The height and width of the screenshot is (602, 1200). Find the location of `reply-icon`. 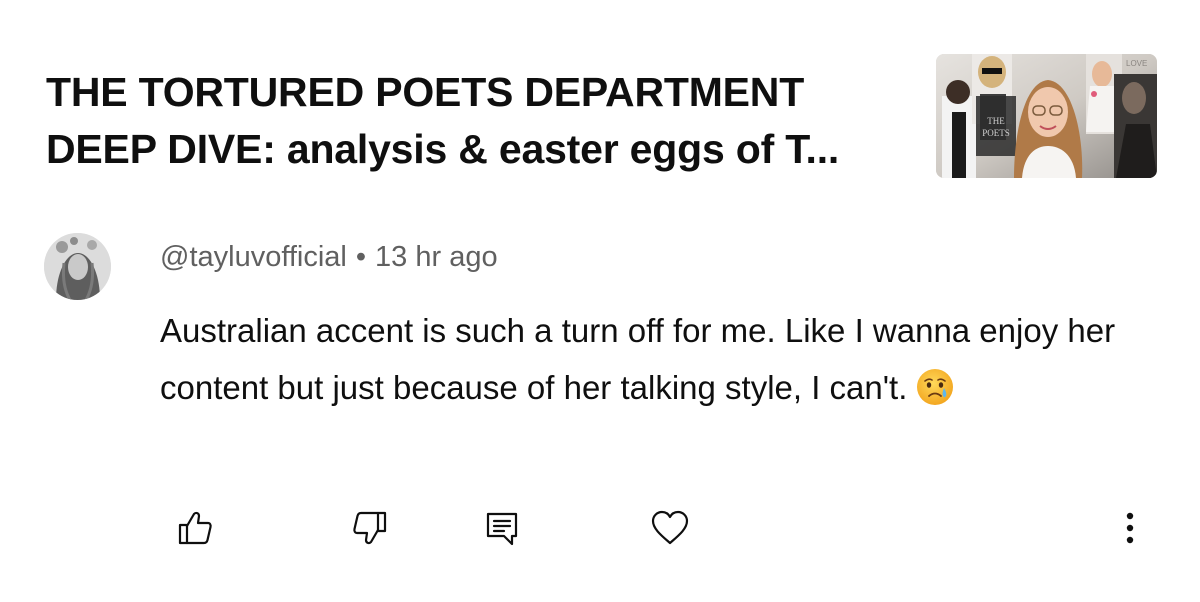

reply-icon is located at coordinates (502, 528).